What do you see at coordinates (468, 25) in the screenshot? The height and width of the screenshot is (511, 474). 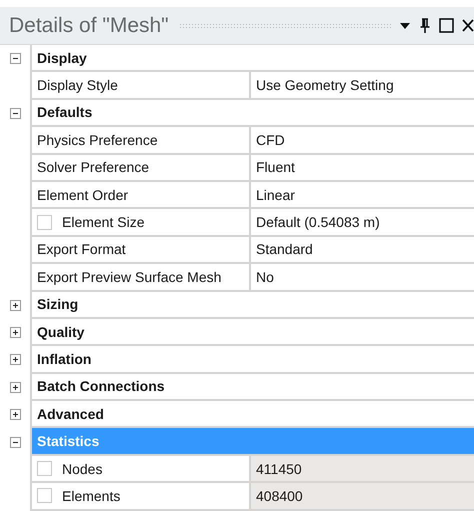 I see `close-icon` at bounding box center [468, 25].